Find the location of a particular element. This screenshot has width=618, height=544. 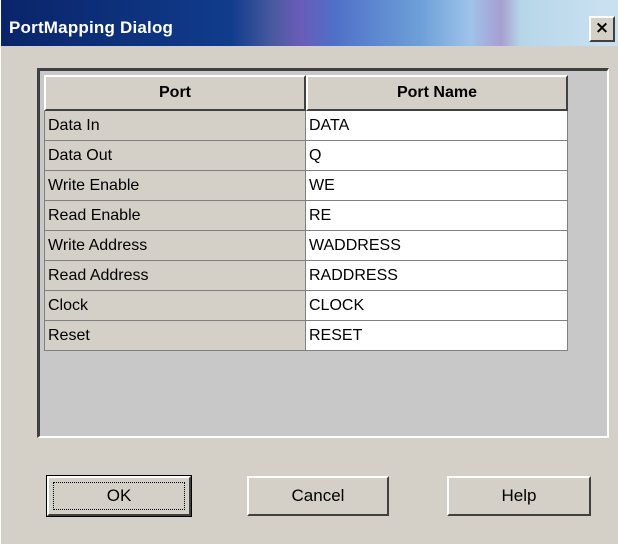

help-button-label: Help is located at coordinates (519, 495).